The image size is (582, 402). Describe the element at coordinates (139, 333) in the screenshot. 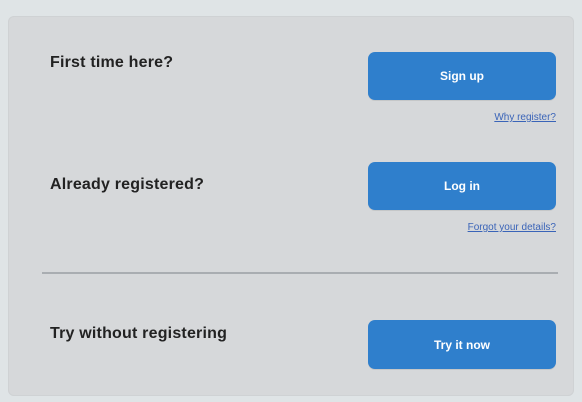

I see `trial-question: Try without registering` at that location.